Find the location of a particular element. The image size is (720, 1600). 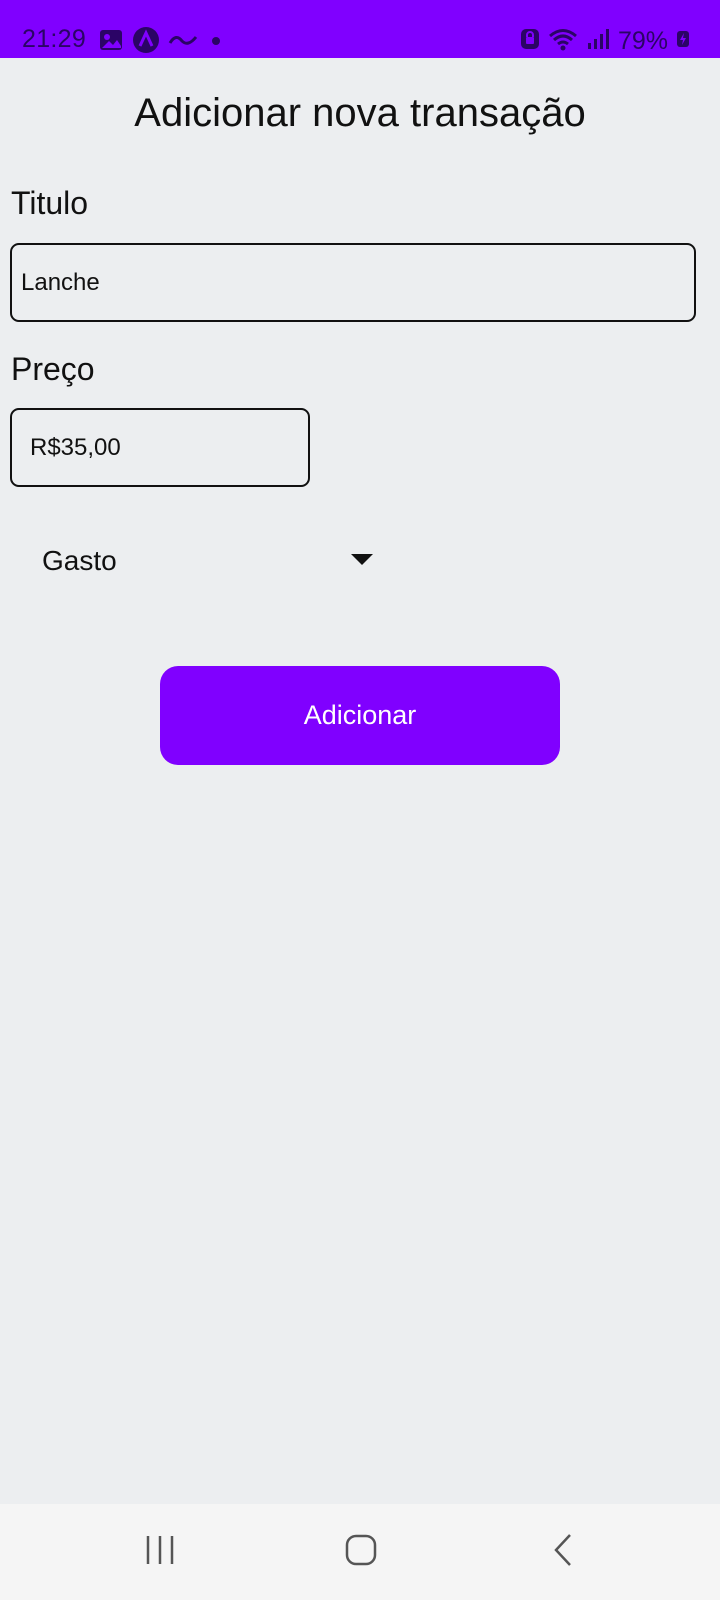

add-button: Adicionar is located at coordinates (360, 715).